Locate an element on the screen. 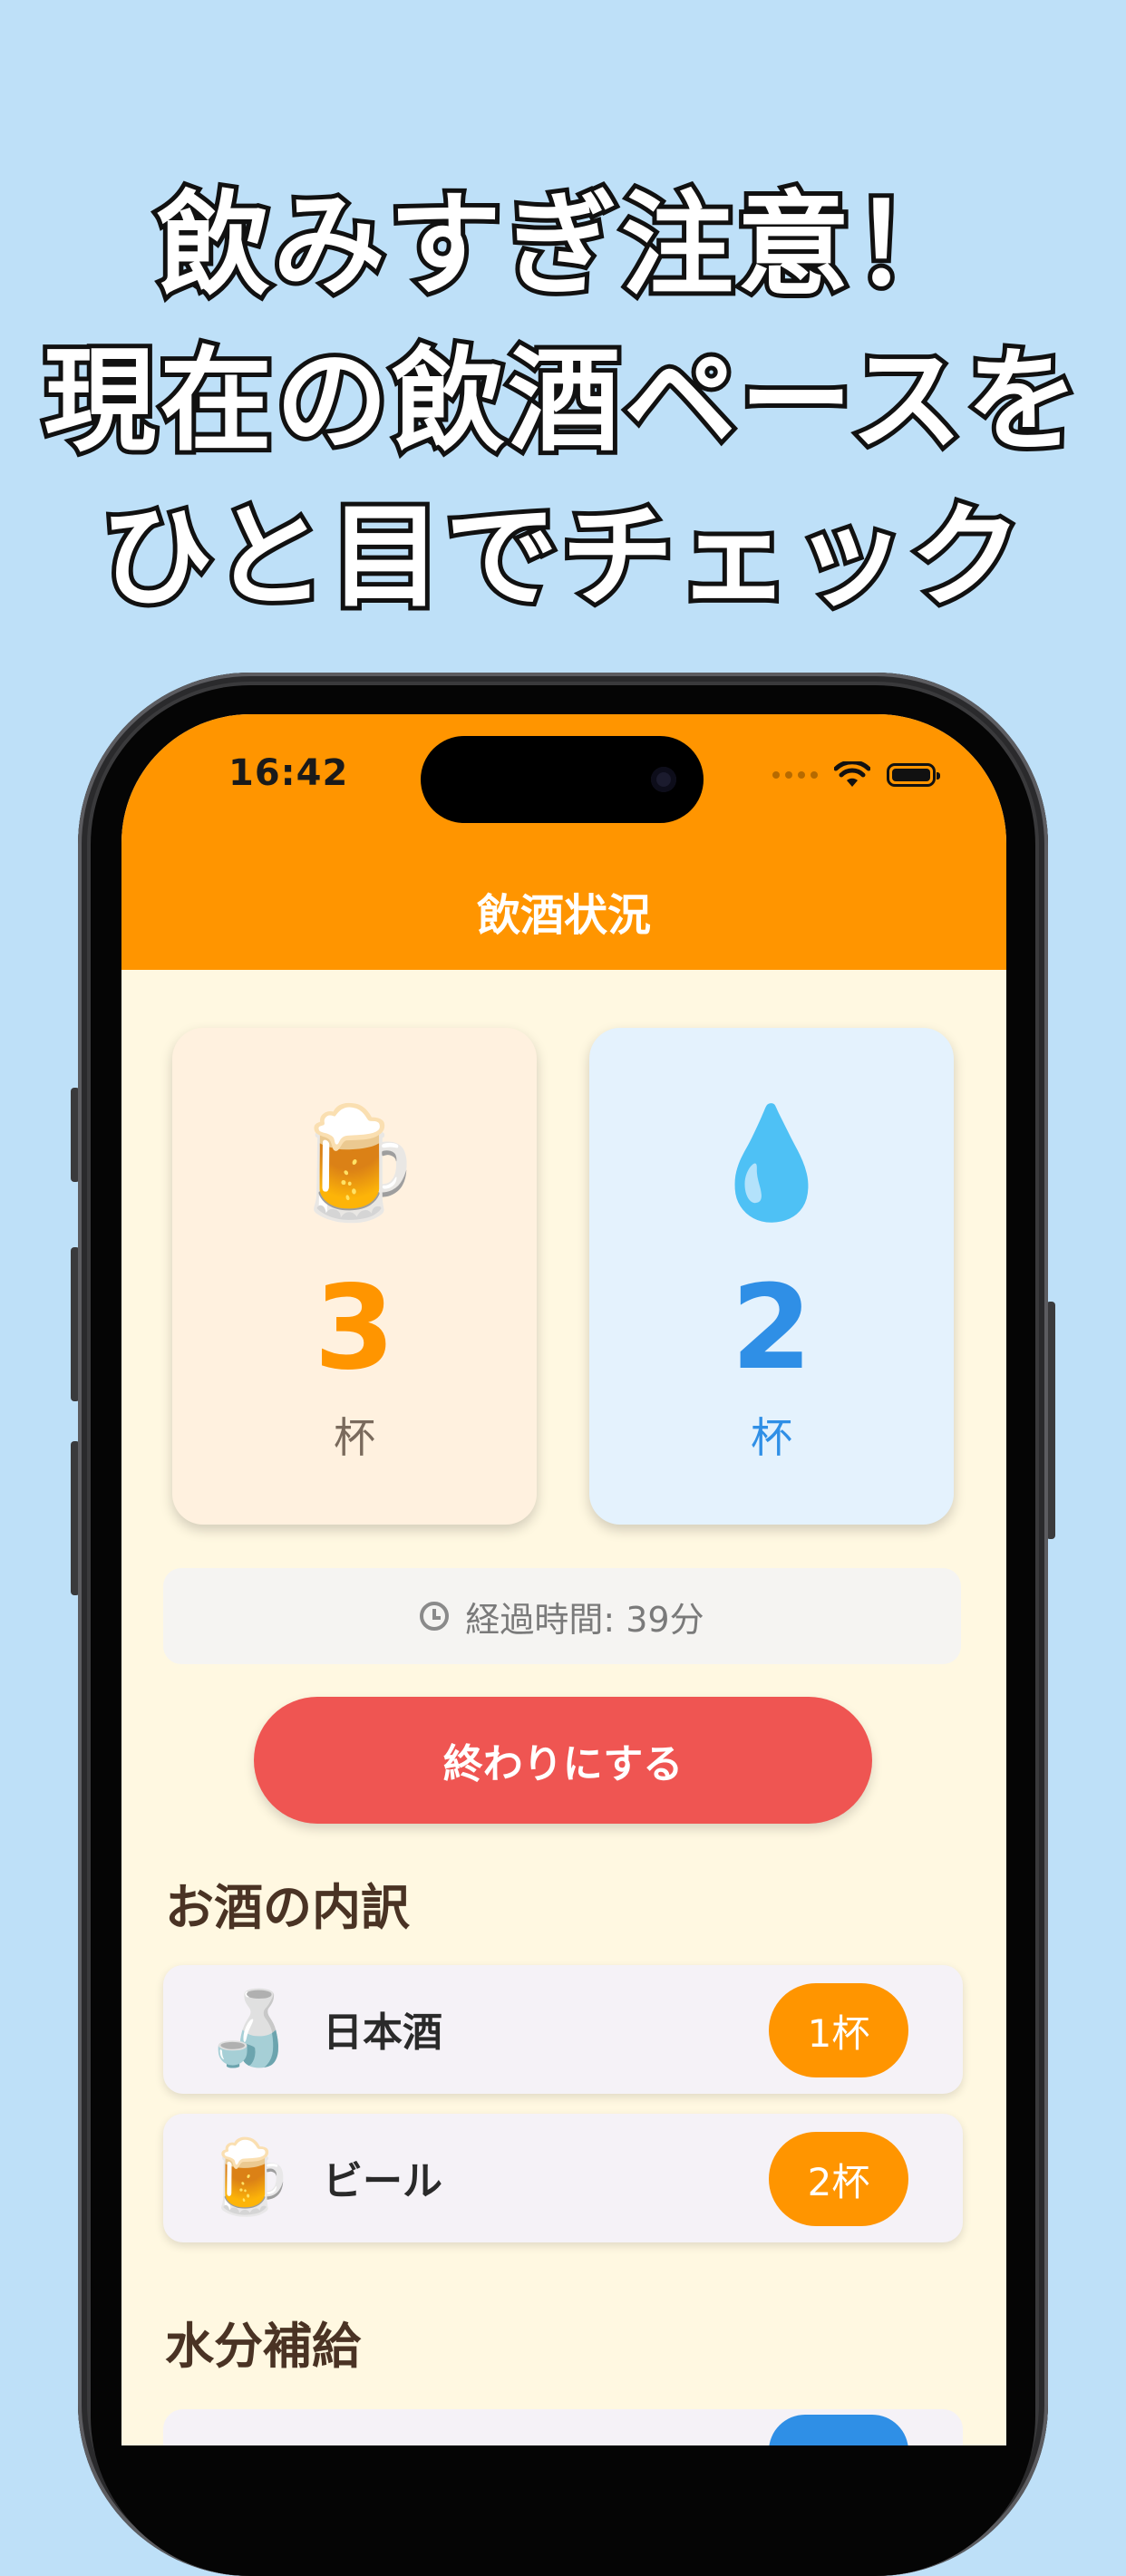 The height and width of the screenshot is (2576, 1126). list-item-beer: 🍺 ビール 2杯 is located at coordinates (563, 2178).